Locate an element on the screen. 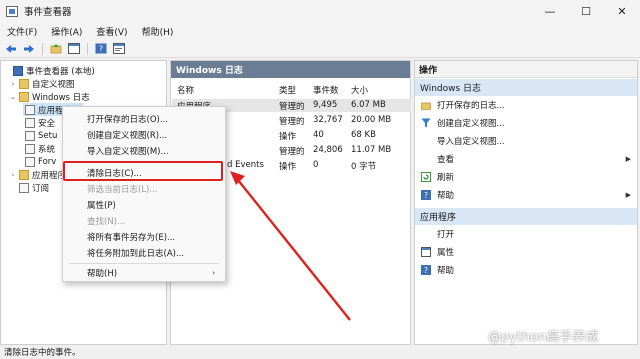 The image size is (640, 359). arrow-head is located at coordinates (237, 178).